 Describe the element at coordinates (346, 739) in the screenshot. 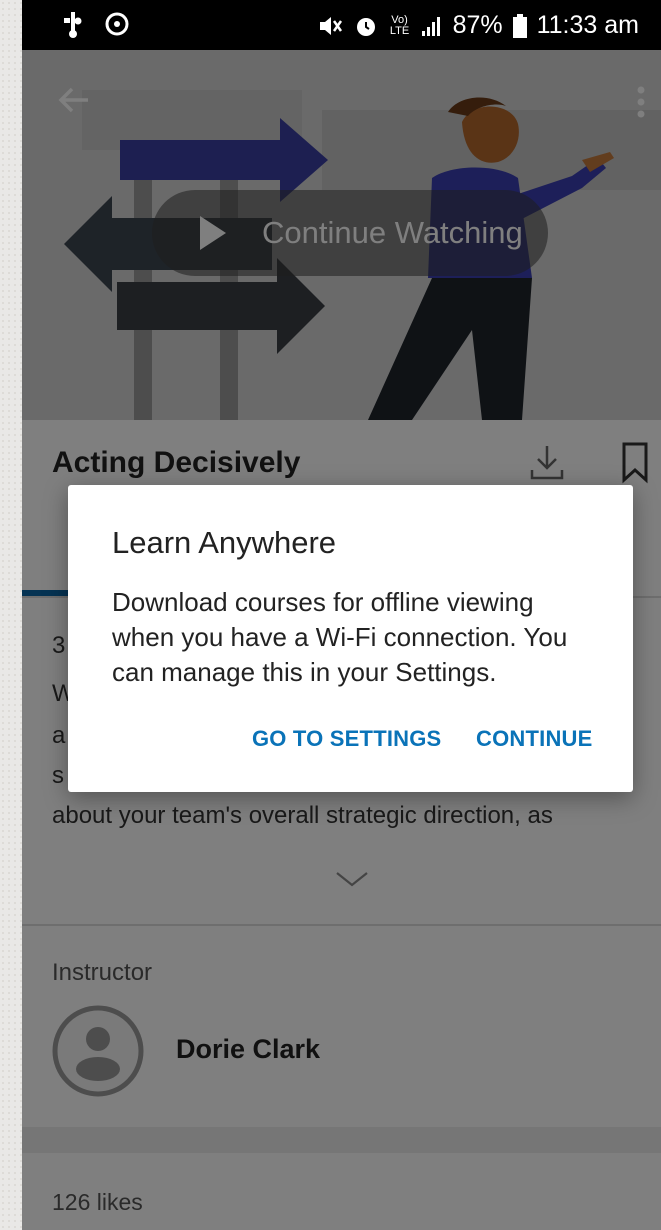

I see `go-to-settings-button: GO TO SETTINGS` at that location.